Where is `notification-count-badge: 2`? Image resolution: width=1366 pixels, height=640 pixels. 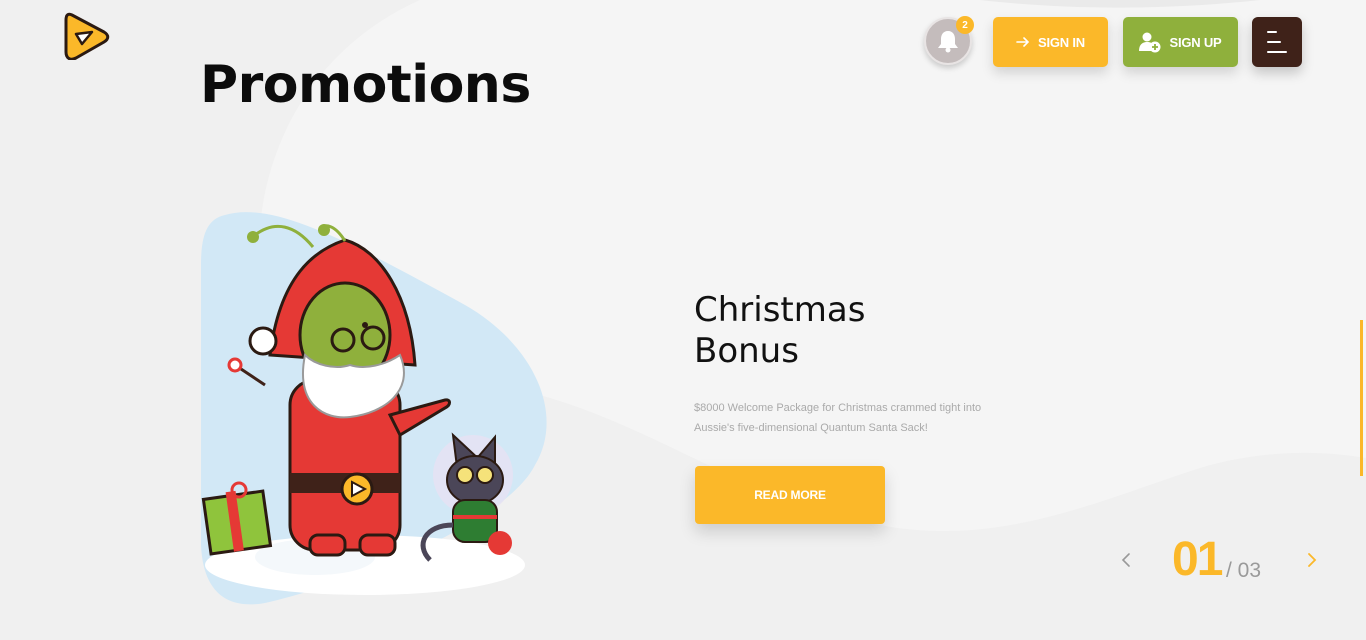
notification-count-badge: 2 is located at coordinates (965, 25).